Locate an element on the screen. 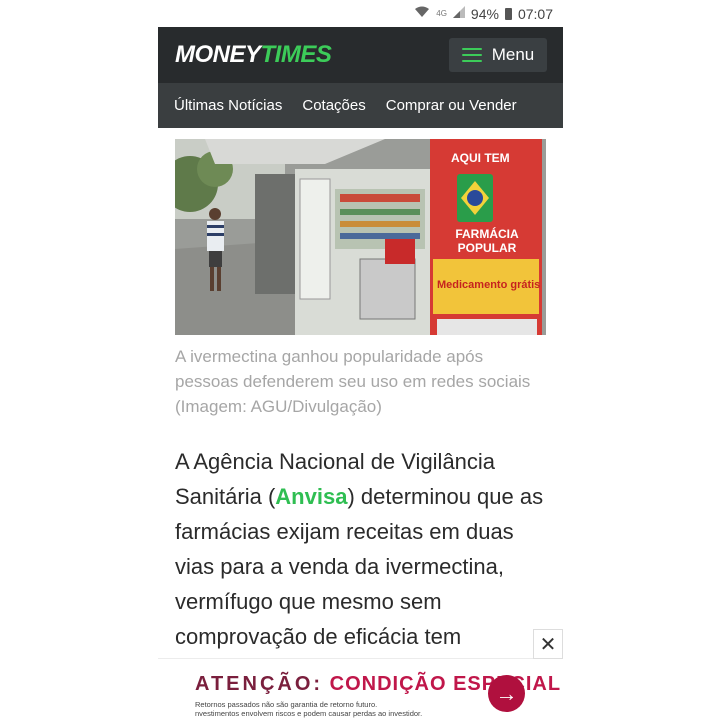 Image resolution: width=720 pixels, height=720 pixels. money-times-logo: MONEYTIMES is located at coordinates (253, 55).